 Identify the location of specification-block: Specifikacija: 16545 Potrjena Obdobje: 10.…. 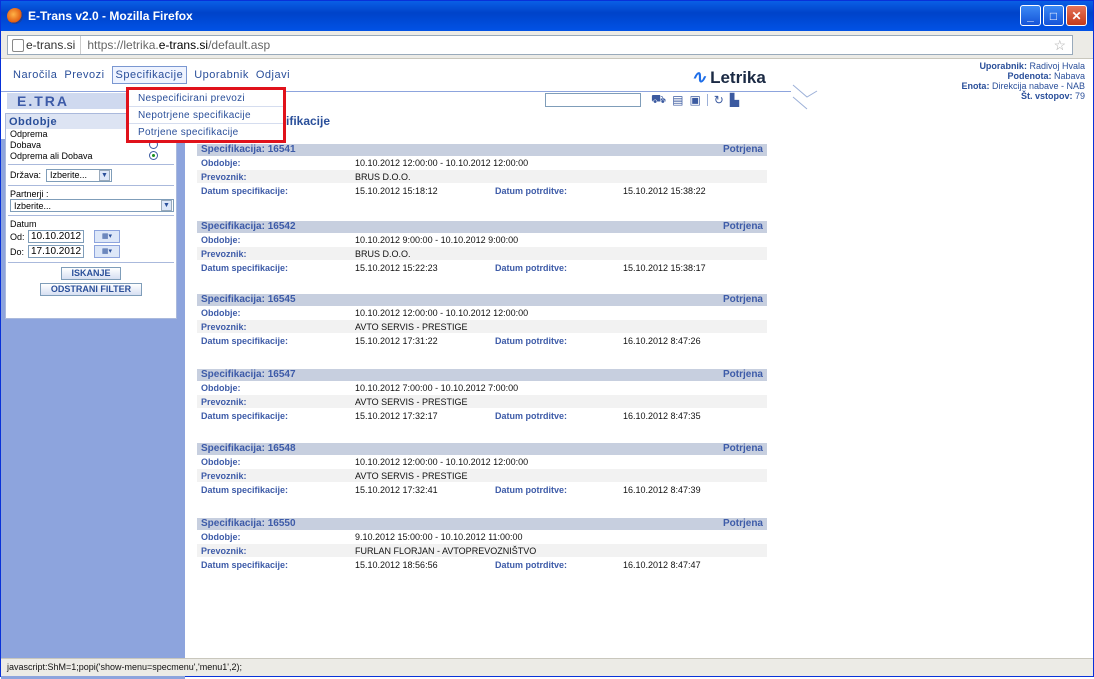
(482, 321).